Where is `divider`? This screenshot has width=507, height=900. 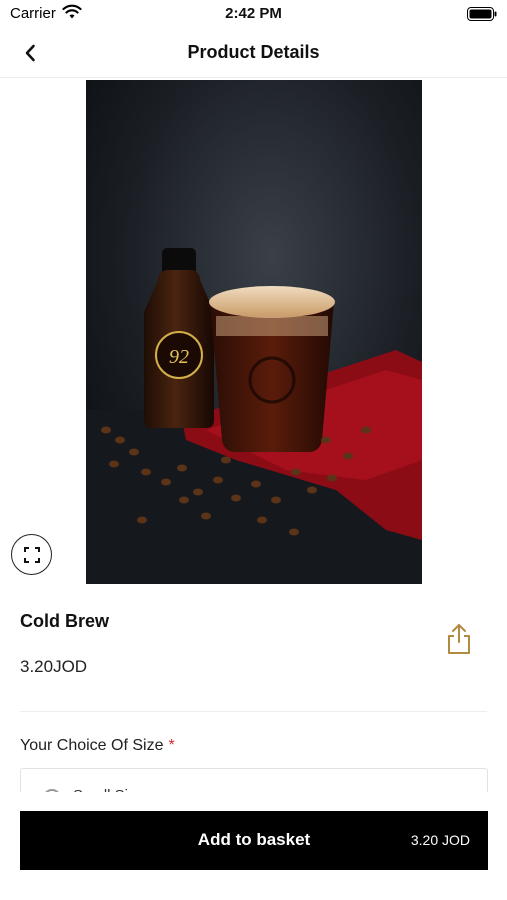 divider is located at coordinates (253, 711).